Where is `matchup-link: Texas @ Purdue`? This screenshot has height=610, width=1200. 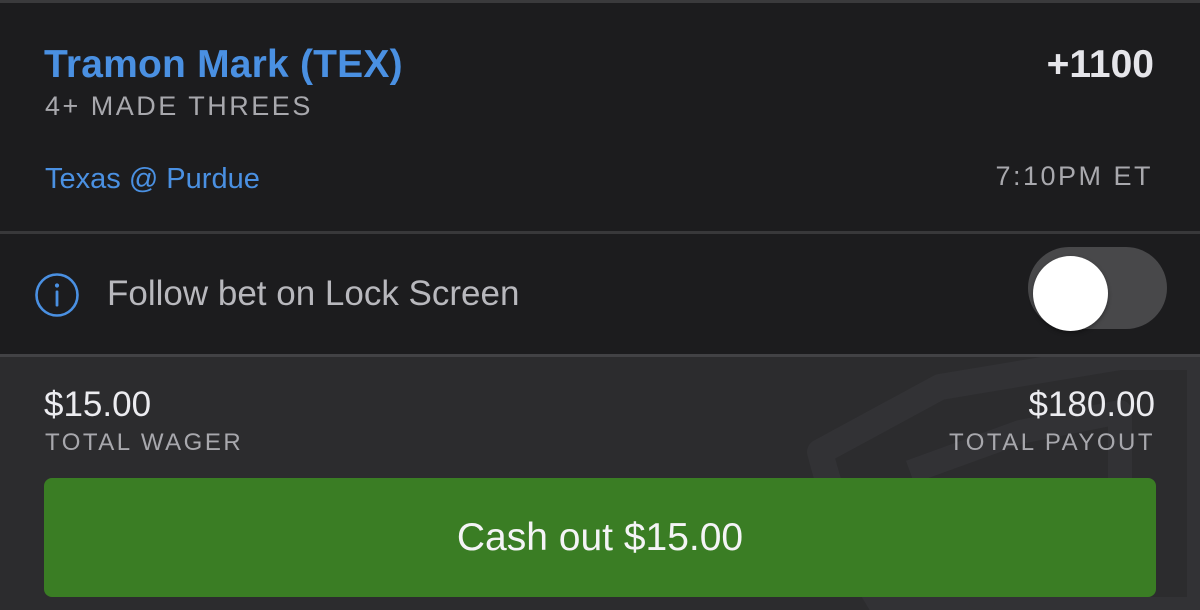
matchup-link: Texas @ Purdue is located at coordinates (152, 179).